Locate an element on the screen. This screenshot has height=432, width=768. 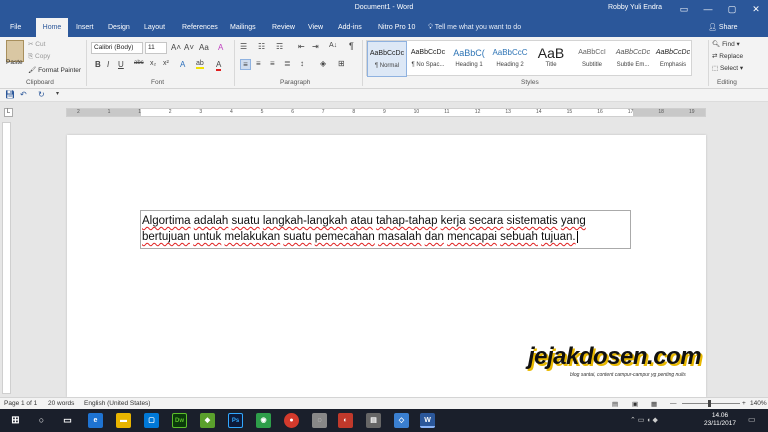
font-name-dropdown: Calibri (Body) is located at coordinates (117, 48).